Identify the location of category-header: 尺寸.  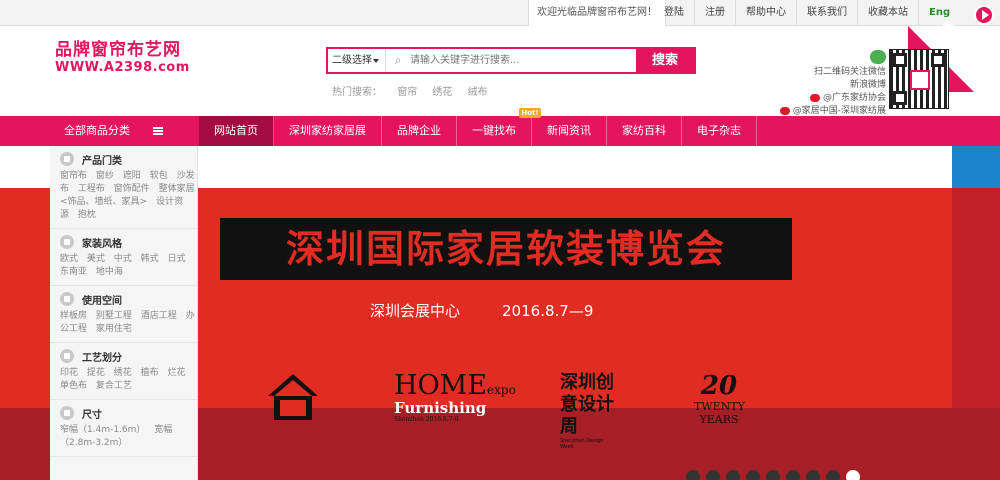
(128, 413).